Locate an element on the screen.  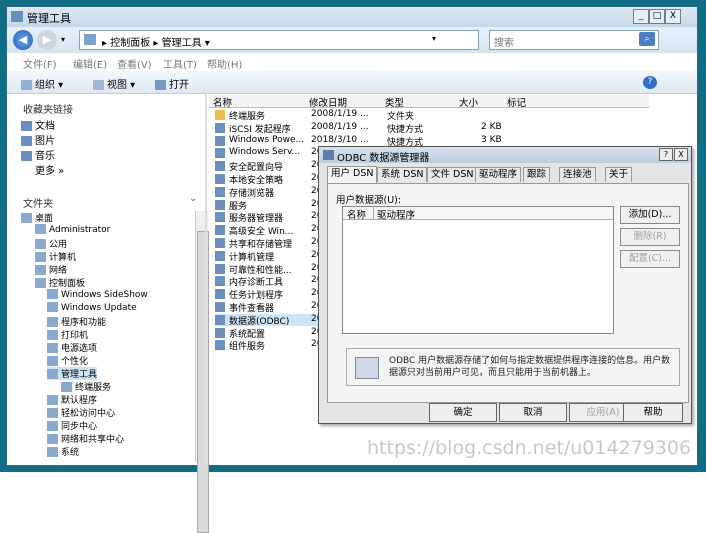
tree-item: 轻松访问中心 is located at coordinates (81, 412).